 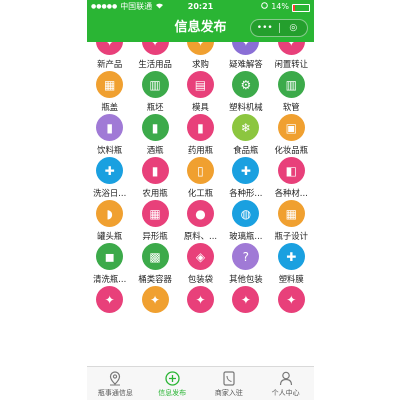 I want to click on category-item: ▮ 农用瓶, so click(x=154, y=178).